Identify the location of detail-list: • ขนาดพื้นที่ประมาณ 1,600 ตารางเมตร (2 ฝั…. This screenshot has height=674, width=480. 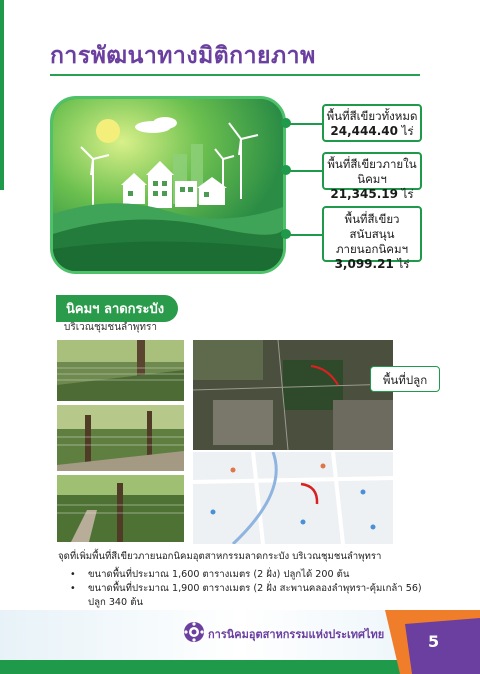
(246, 589).